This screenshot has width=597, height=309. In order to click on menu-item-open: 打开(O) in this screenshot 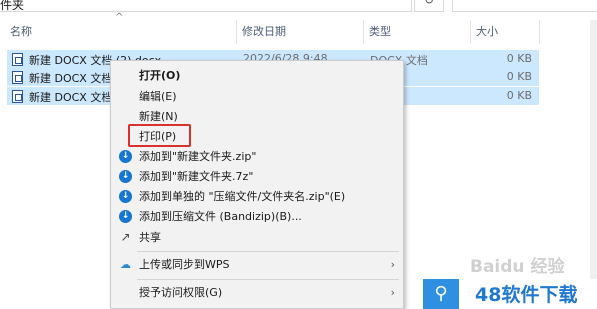, I will do `click(257, 75)`.